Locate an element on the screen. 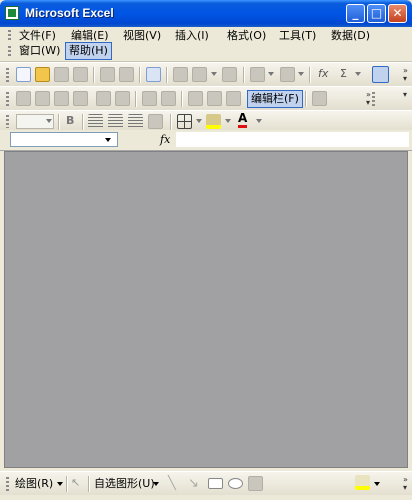  autosum-icon: Σ is located at coordinates (343, 74).